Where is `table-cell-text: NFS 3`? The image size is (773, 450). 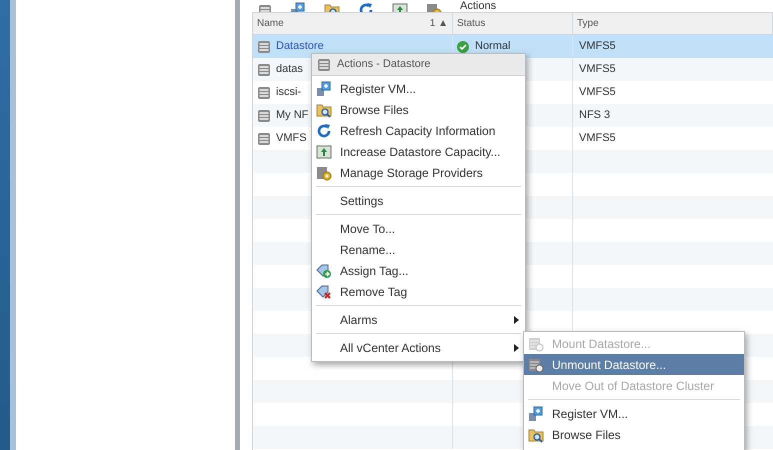
table-cell-text: NFS 3 is located at coordinates (594, 116).